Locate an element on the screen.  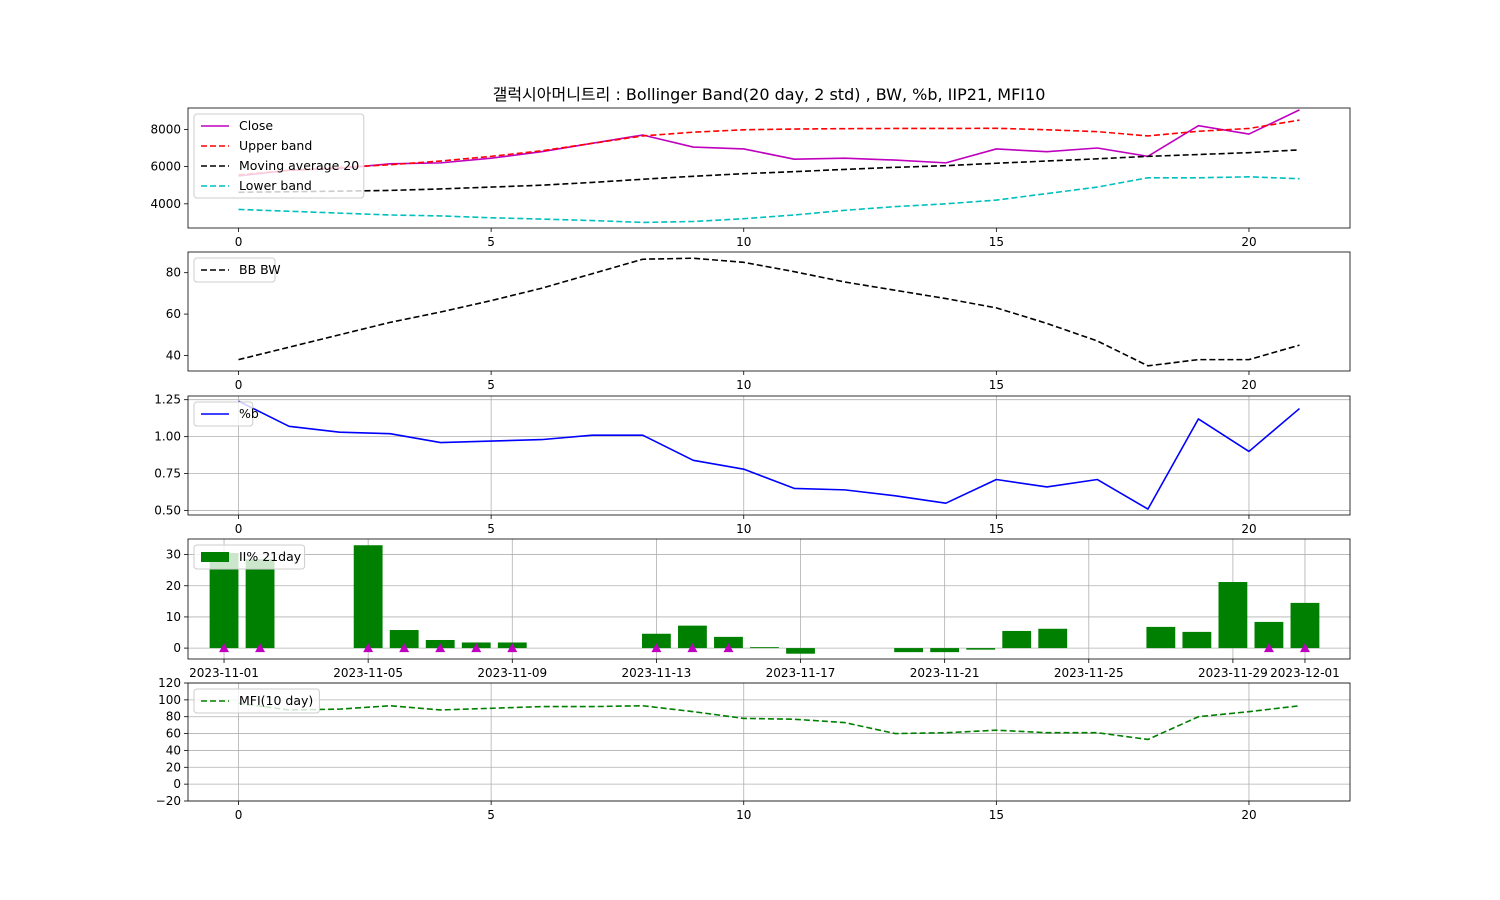
y-tick-label: 0.75 is located at coordinates (167, 474).